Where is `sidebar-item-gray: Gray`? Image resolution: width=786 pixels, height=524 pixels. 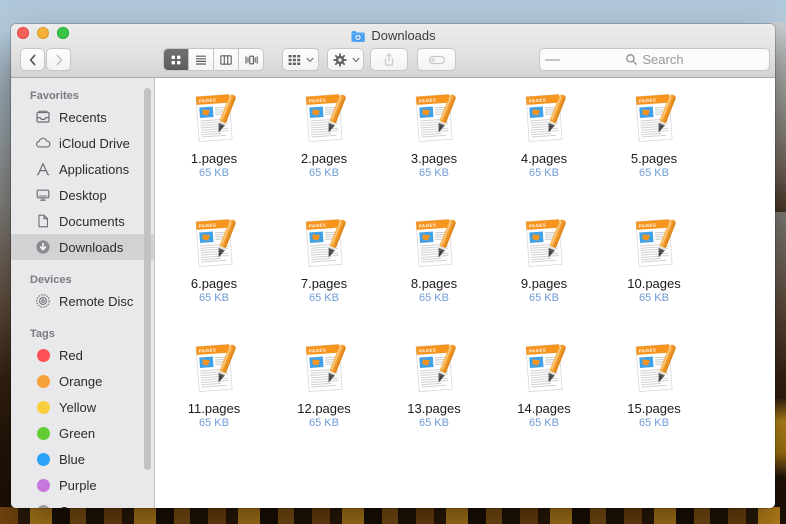 sidebar-item-gray: Gray is located at coordinates (82, 503).